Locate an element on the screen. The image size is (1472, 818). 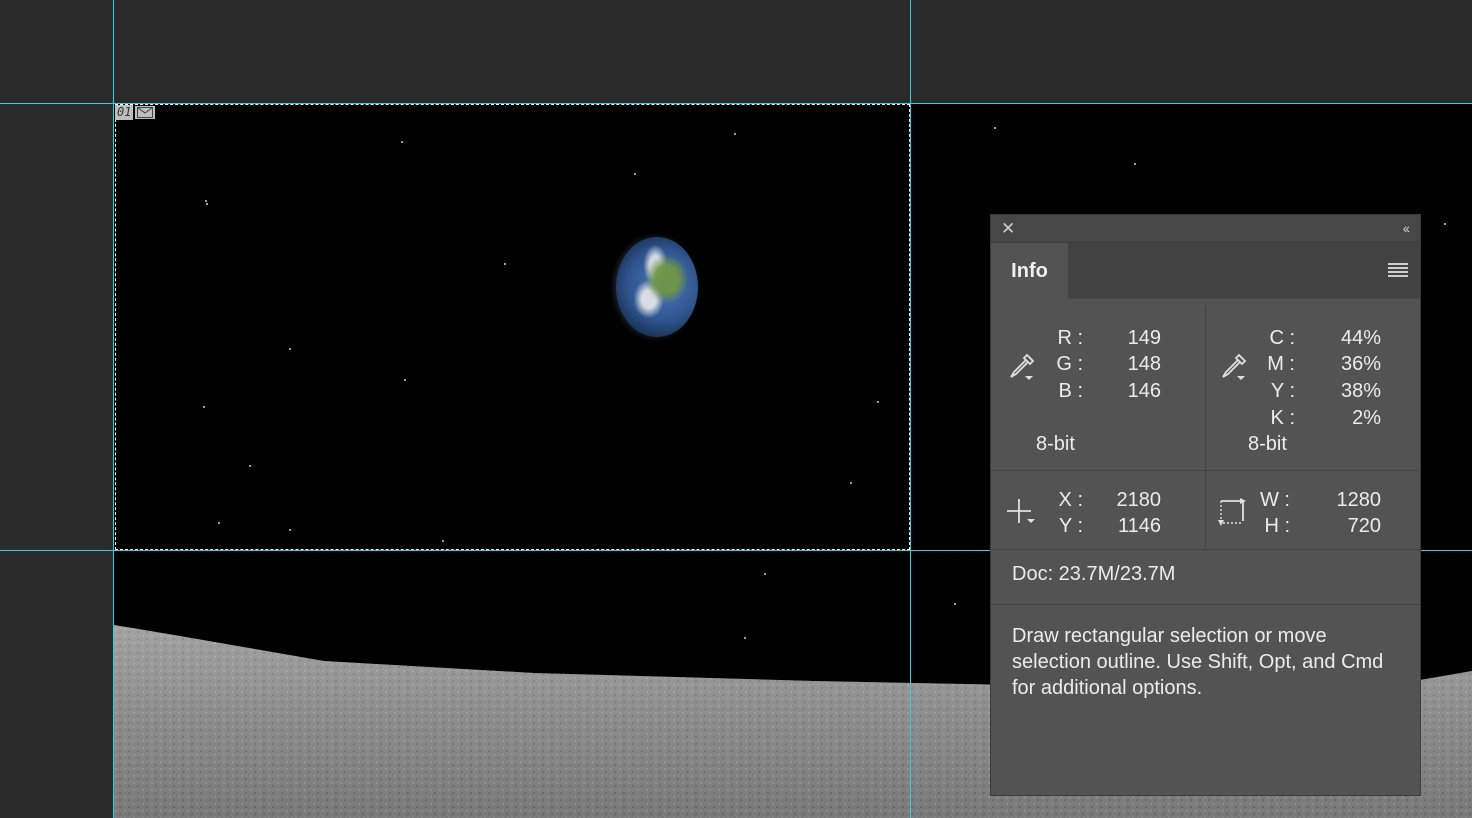
slice-icon is located at coordinates (145, 112).